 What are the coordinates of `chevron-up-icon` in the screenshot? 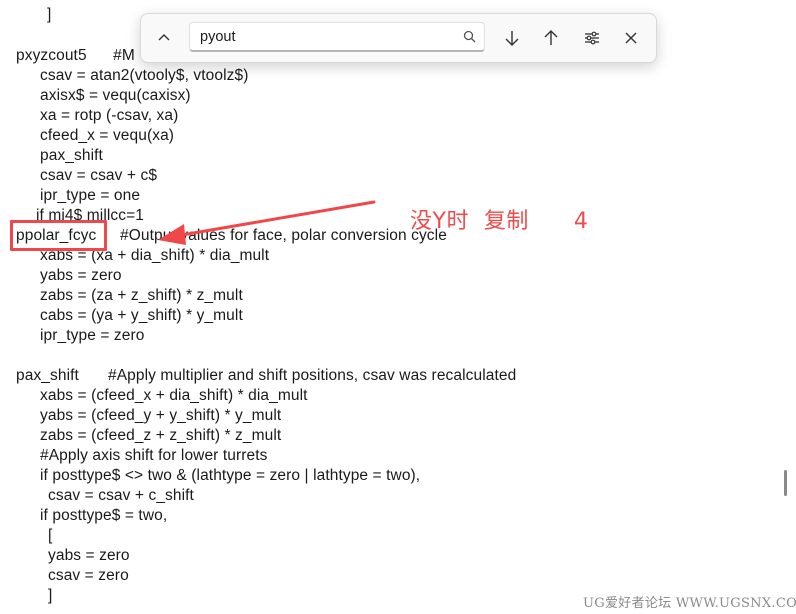 It's located at (164, 37).